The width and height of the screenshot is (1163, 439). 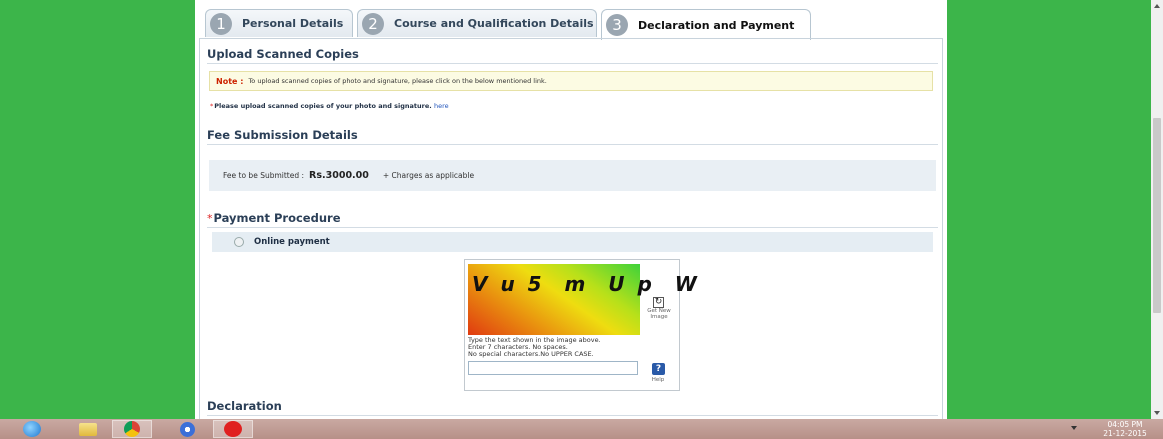 What do you see at coordinates (187, 429) in the screenshot?
I see `media-player-icon` at bounding box center [187, 429].